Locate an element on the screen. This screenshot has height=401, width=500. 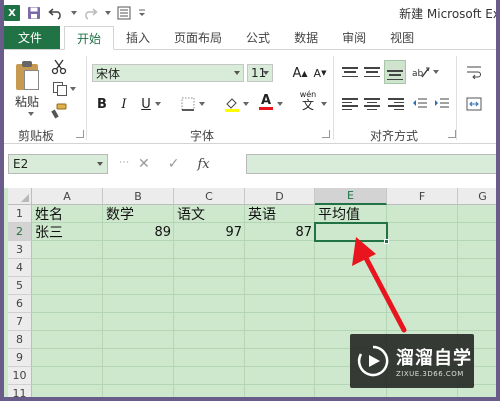
font-color-icon: A is located at coordinates (266, 102).